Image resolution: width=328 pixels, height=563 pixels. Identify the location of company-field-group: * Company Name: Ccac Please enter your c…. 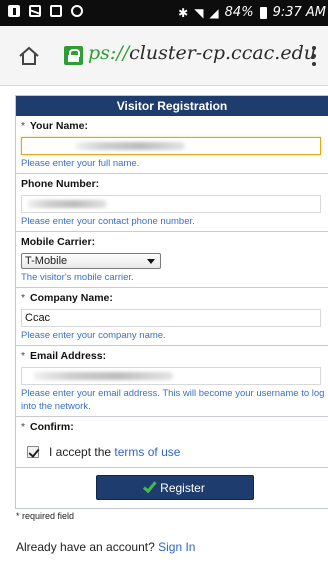
(172, 317).